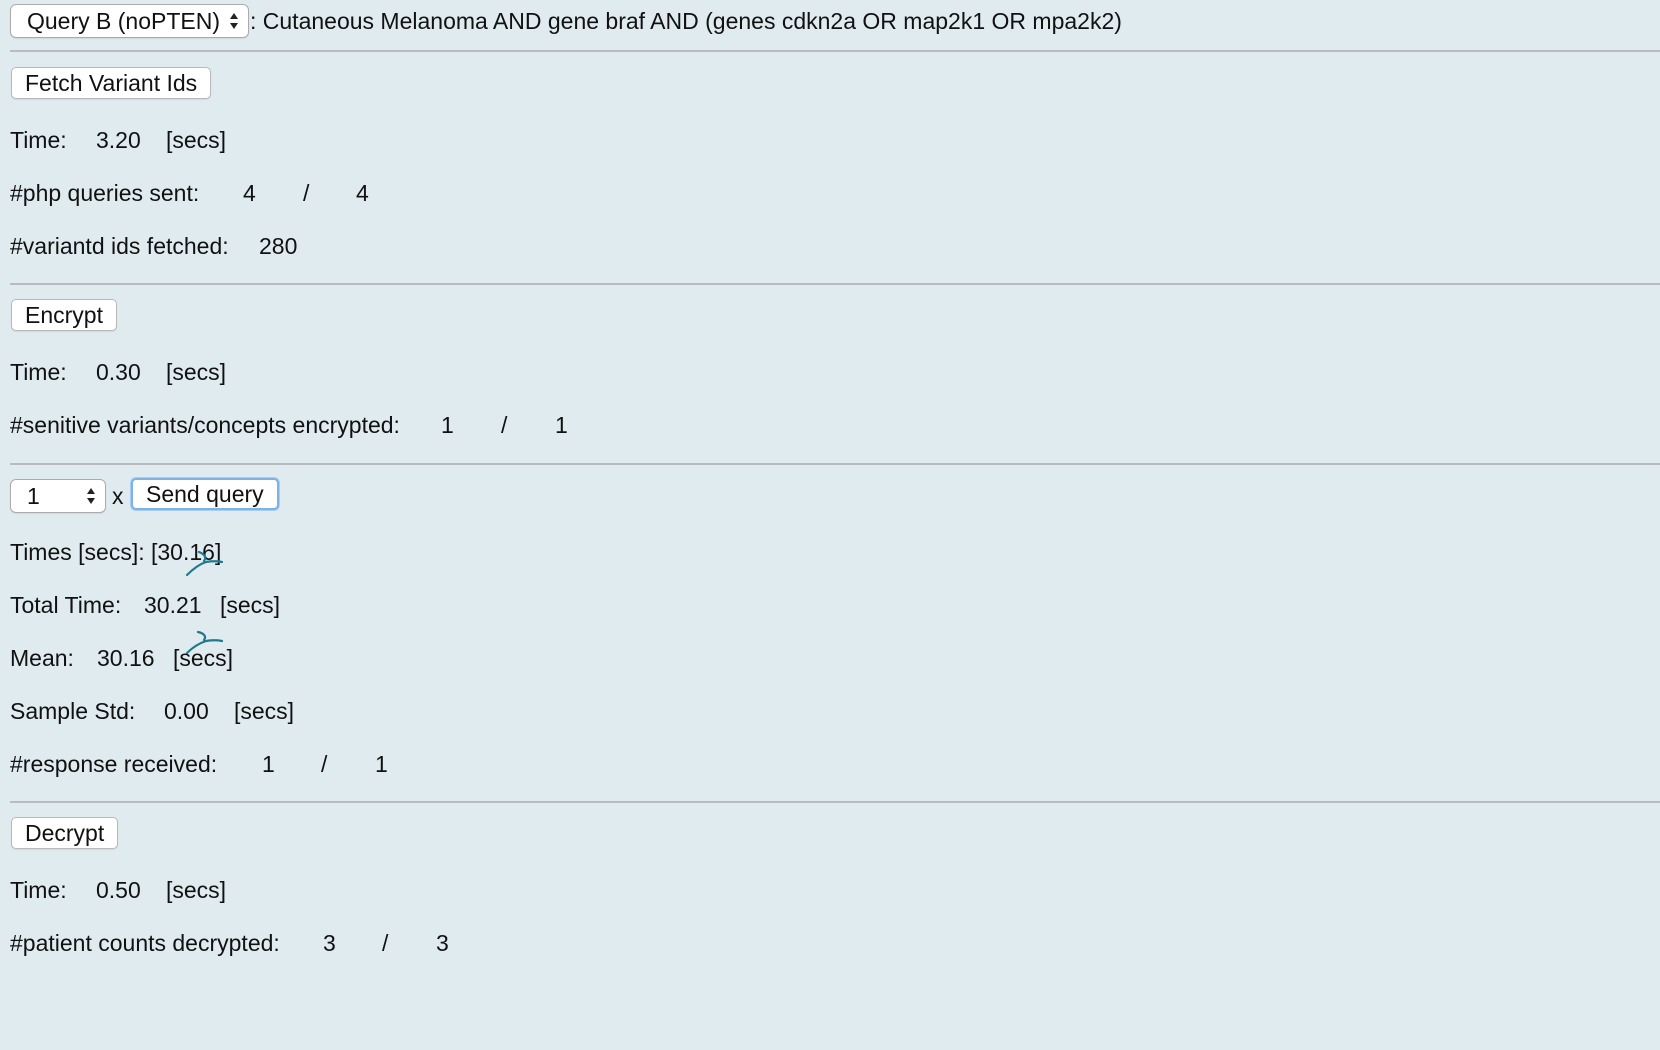 This screenshot has height=1050, width=1660. I want to click on sample-std-unit: [secs], so click(264, 711).